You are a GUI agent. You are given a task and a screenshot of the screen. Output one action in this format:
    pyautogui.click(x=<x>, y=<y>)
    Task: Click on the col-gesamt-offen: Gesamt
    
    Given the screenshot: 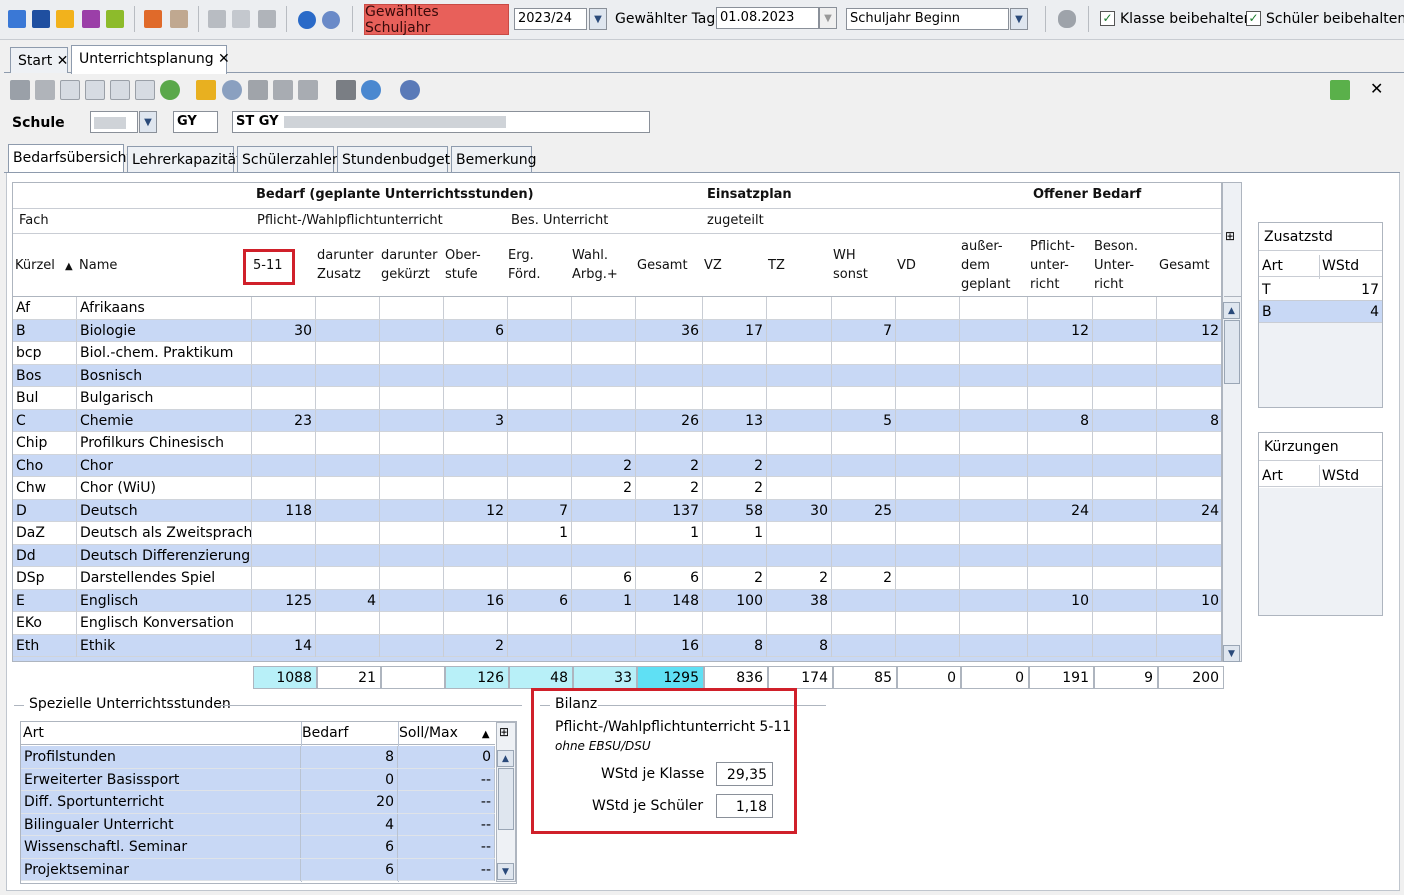 What is the action you would take?
    pyautogui.click(x=1184, y=265)
    